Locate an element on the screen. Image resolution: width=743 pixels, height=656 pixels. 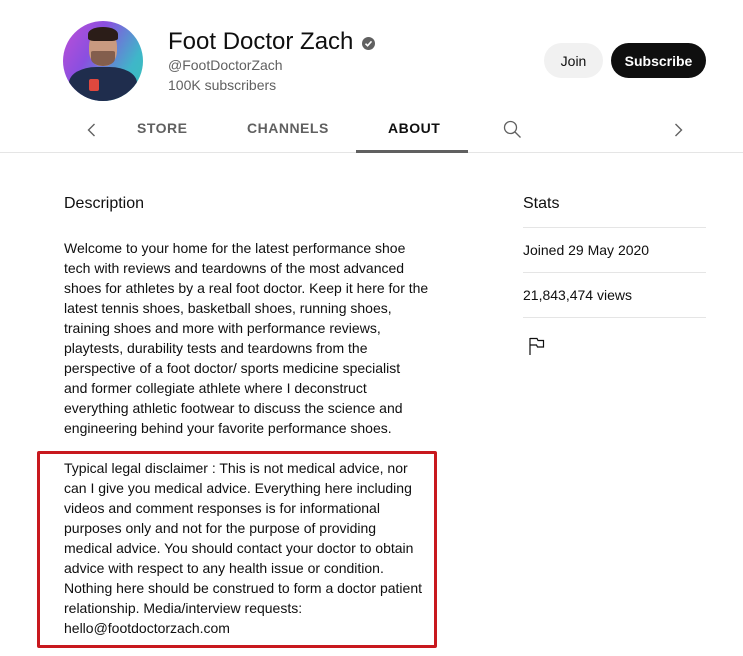
chevron-left-icon is located at coordinates (92, 130).